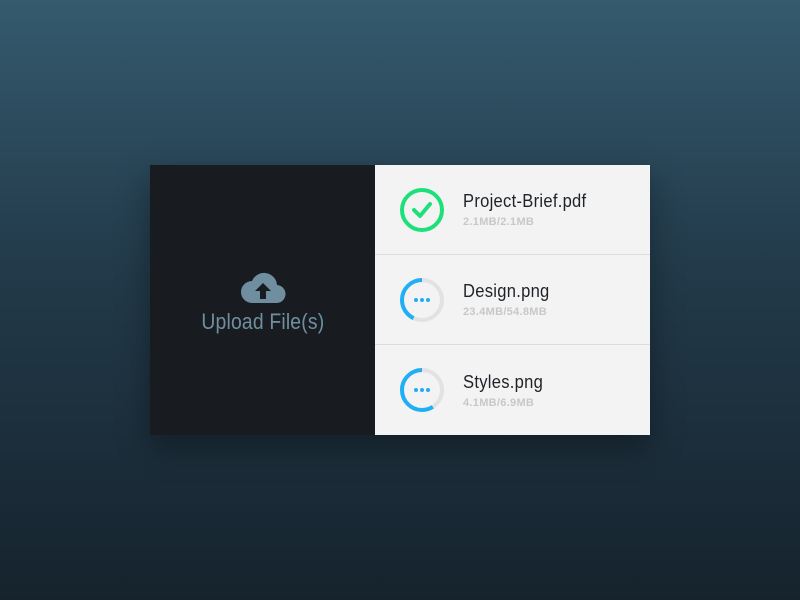  What do you see at coordinates (499, 402) in the screenshot?
I see `file-size: 4.1MB/6.9MB` at bounding box center [499, 402].